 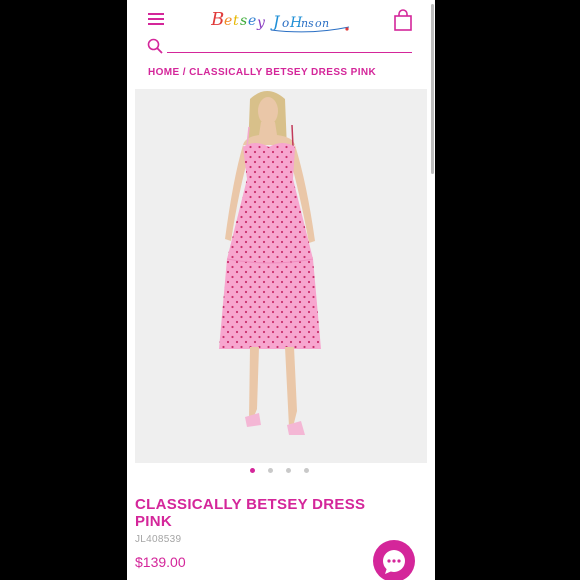 I want to click on logo-word: n, so click(x=325, y=23).